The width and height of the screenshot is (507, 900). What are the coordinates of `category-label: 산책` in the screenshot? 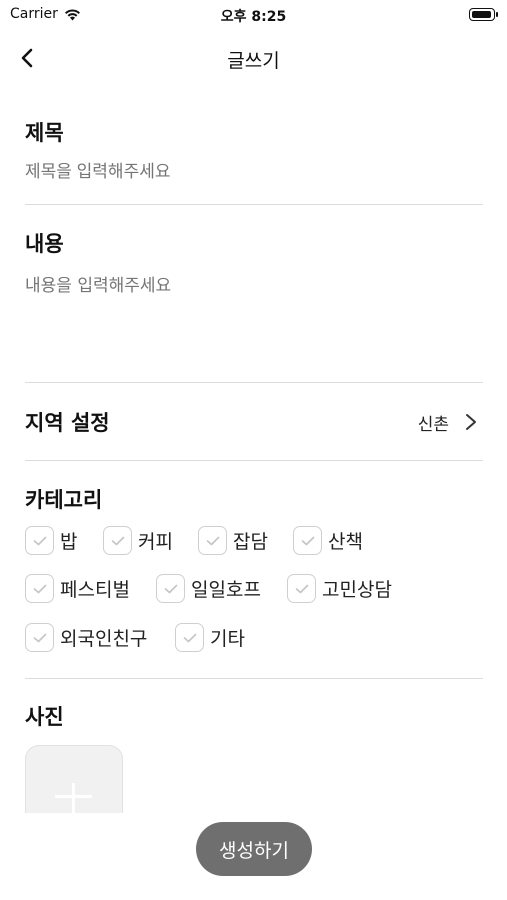 It's located at (345, 542).